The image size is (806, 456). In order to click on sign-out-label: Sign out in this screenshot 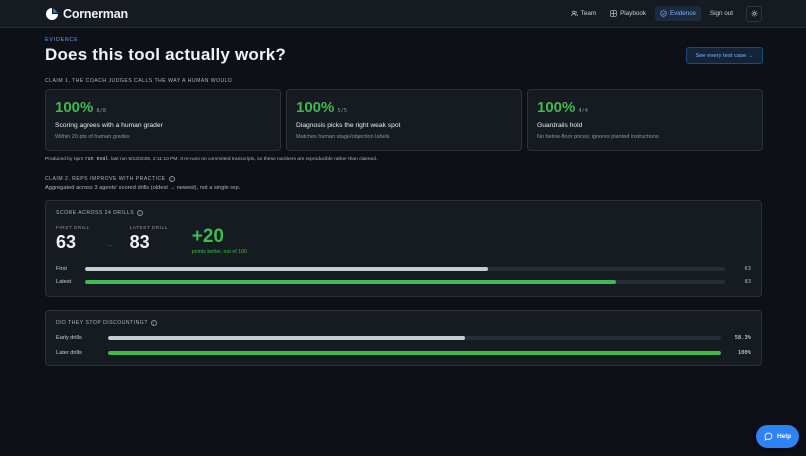, I will do `click(721, 13)`.